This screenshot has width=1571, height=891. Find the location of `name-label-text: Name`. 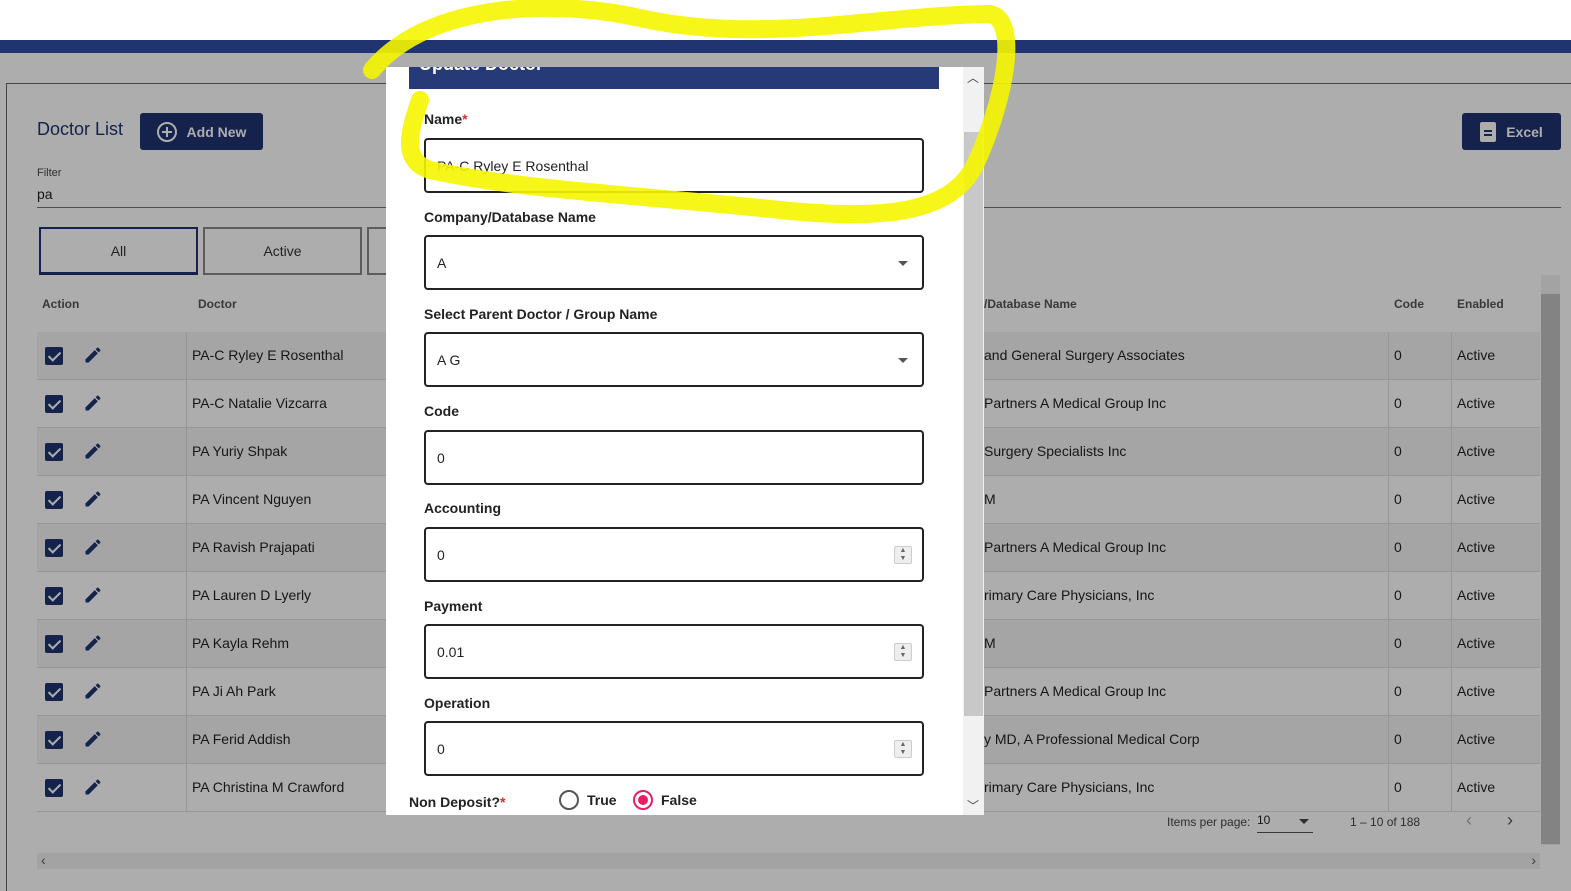

name-label-text: Name is located at coordinates (443, 119).